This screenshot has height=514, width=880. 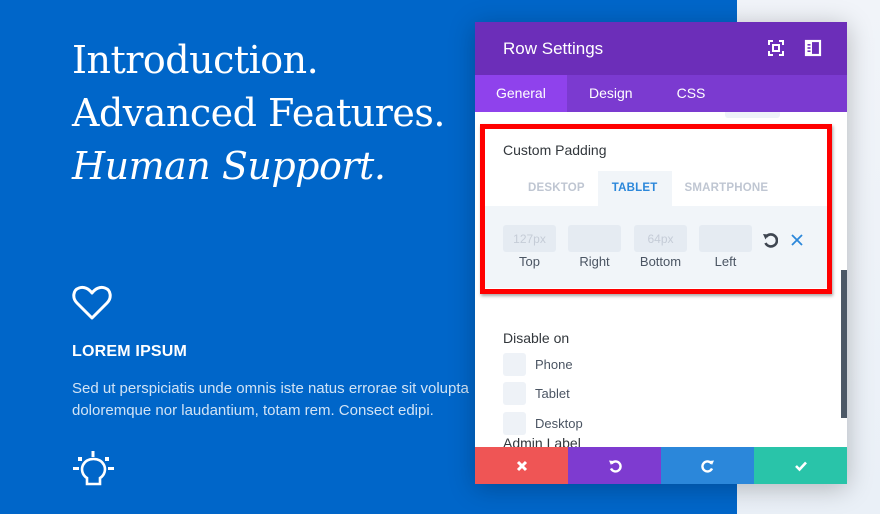 I want to click on custom-padding-label: Custom Padding, so click(x=555, y=150).